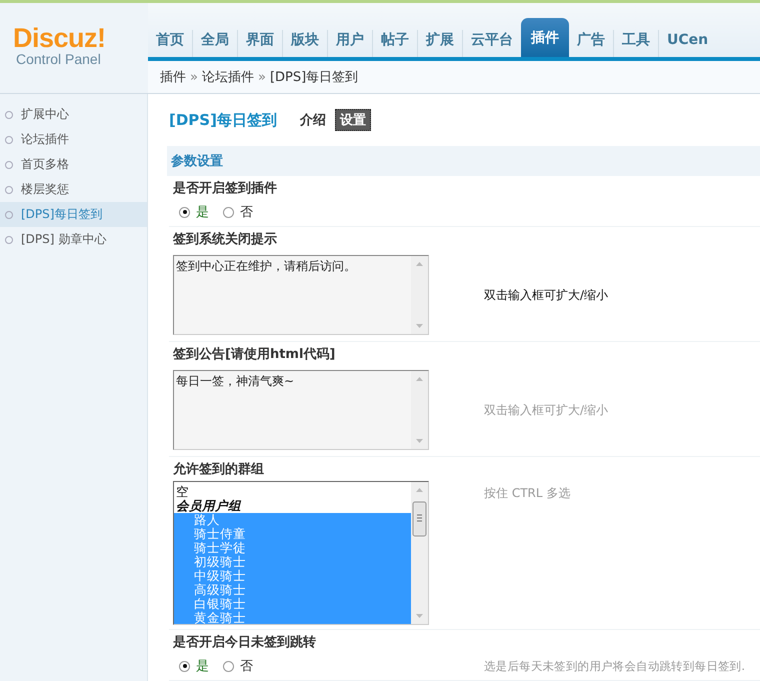 The width and height of the screenshot is (760, 681). I want to click on hint-text: 按住 CTRL 多选, so click(528, 493).